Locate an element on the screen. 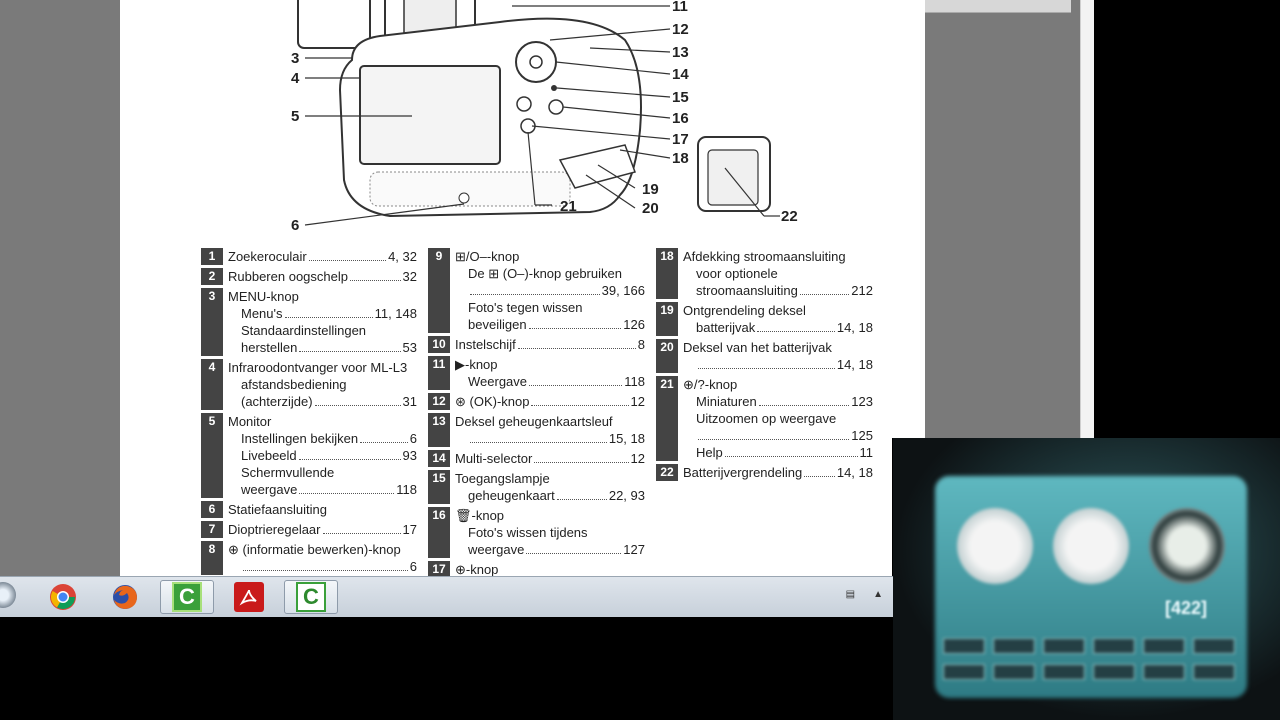 Image resolution: width=1280 pixels, height=720 pixels. legend-entry: 15 Toegangslampje geheugenkaart 22, 93 is located at coordinates (536, 487).